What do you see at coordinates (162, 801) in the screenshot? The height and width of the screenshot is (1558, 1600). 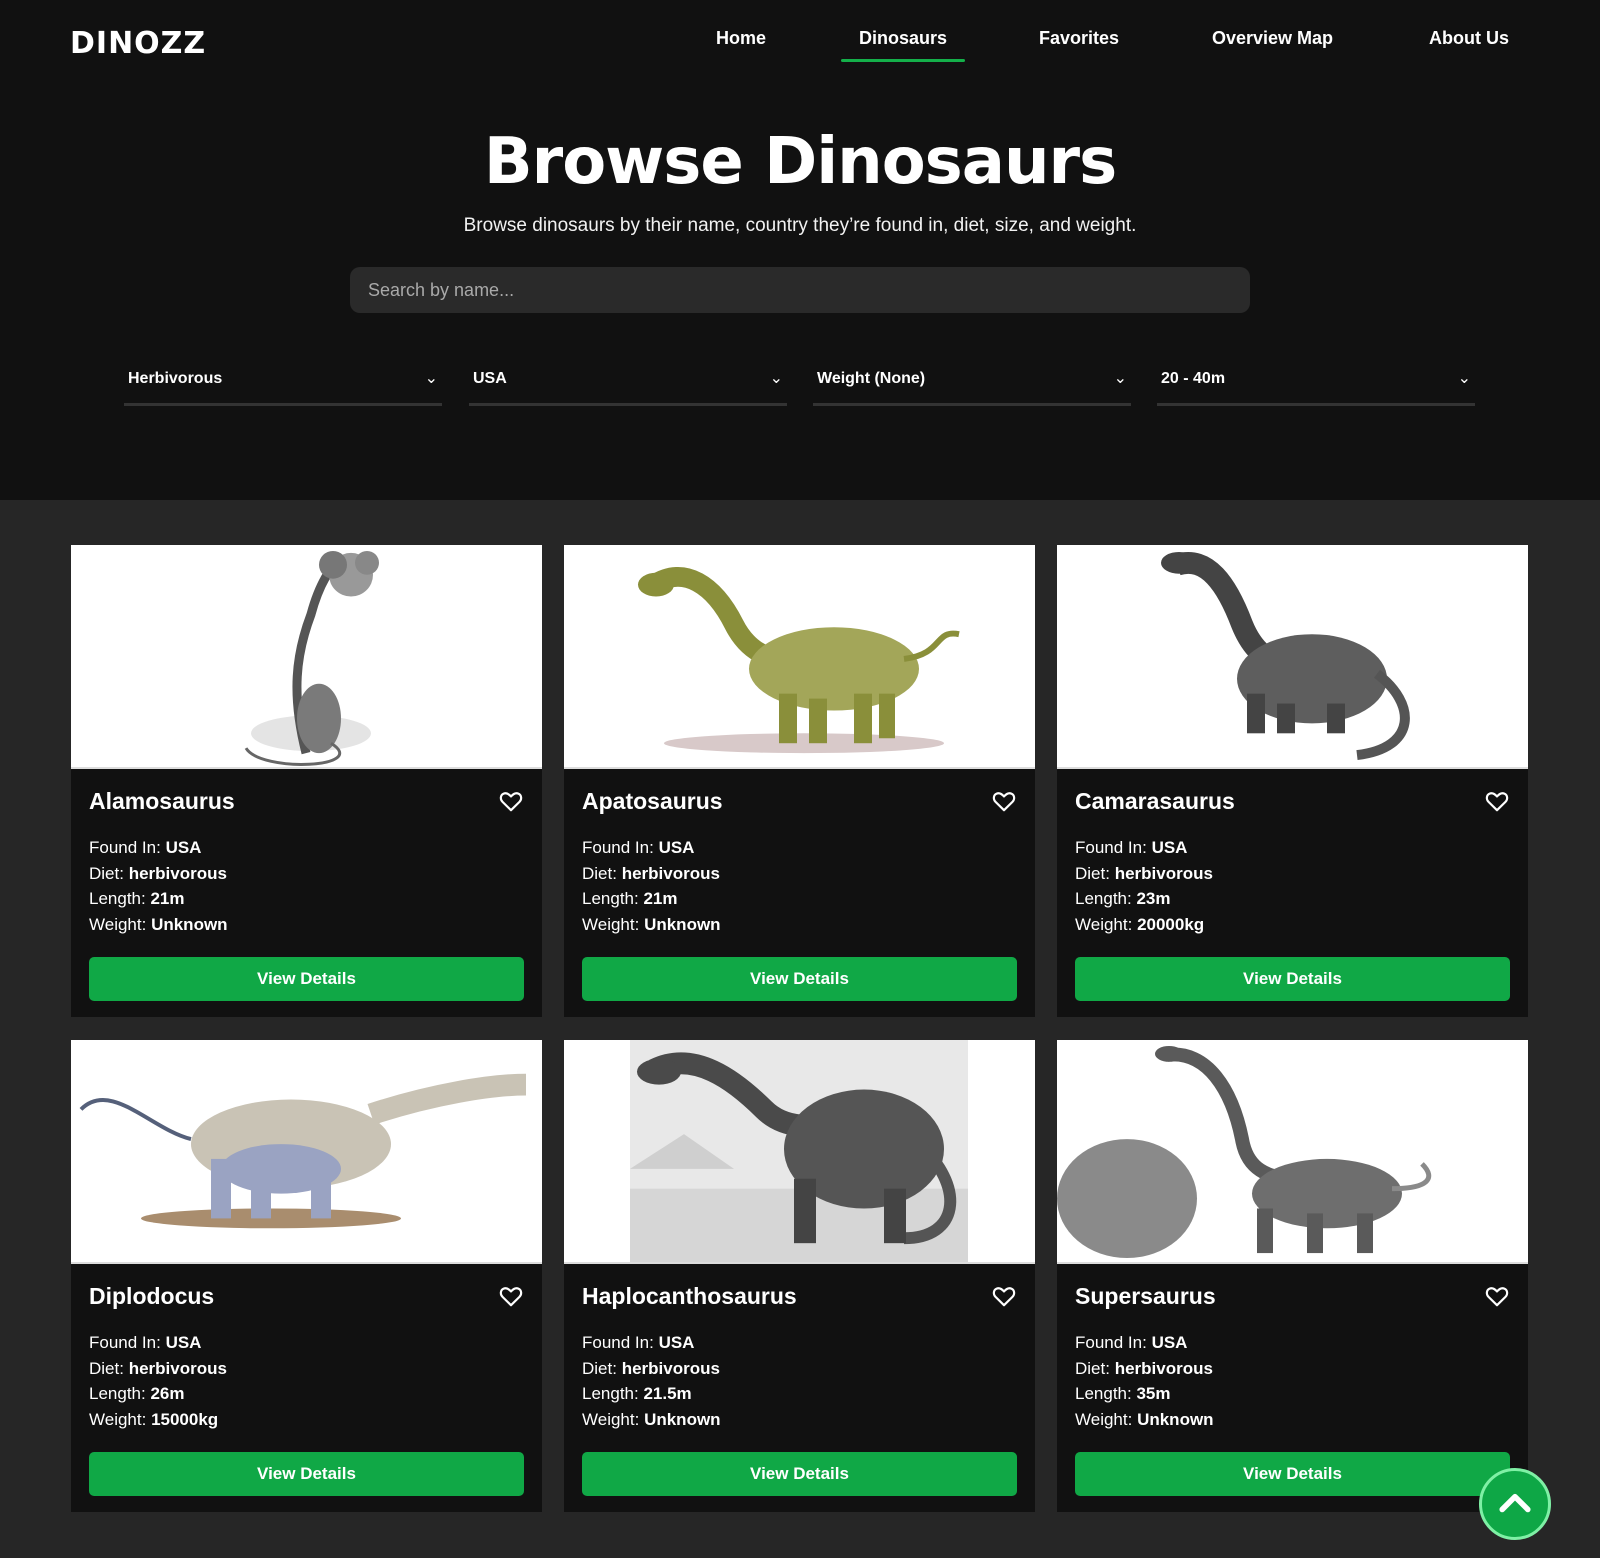 I see `dino-name: Alamosaurus` at bounding box center [162, 801].